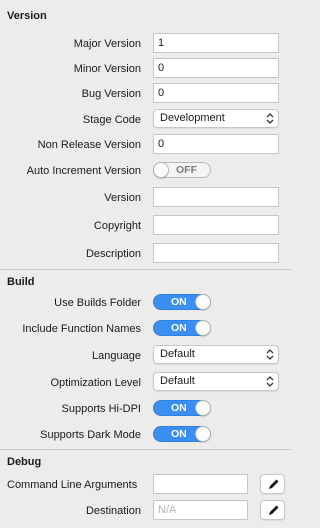 This screenshot has height=528, width=320. I want to click on builds-folder-toggle-text: ON, so click(179, 302).